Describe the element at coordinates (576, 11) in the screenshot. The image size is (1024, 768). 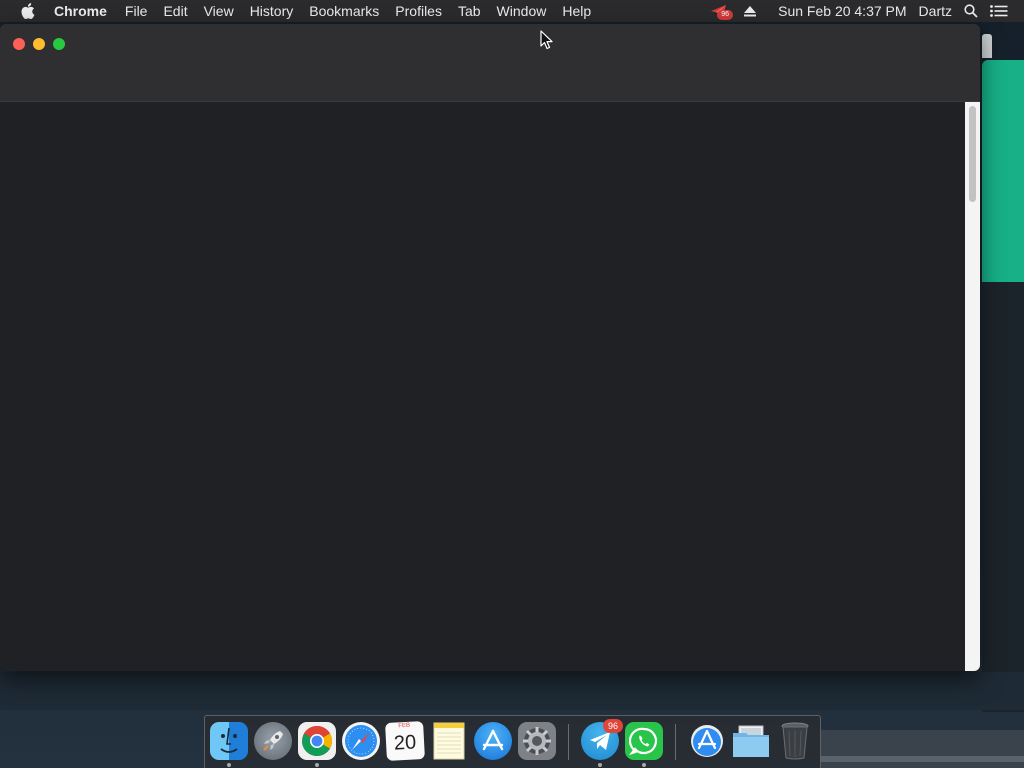
I see `menu-help: Help` at that location.